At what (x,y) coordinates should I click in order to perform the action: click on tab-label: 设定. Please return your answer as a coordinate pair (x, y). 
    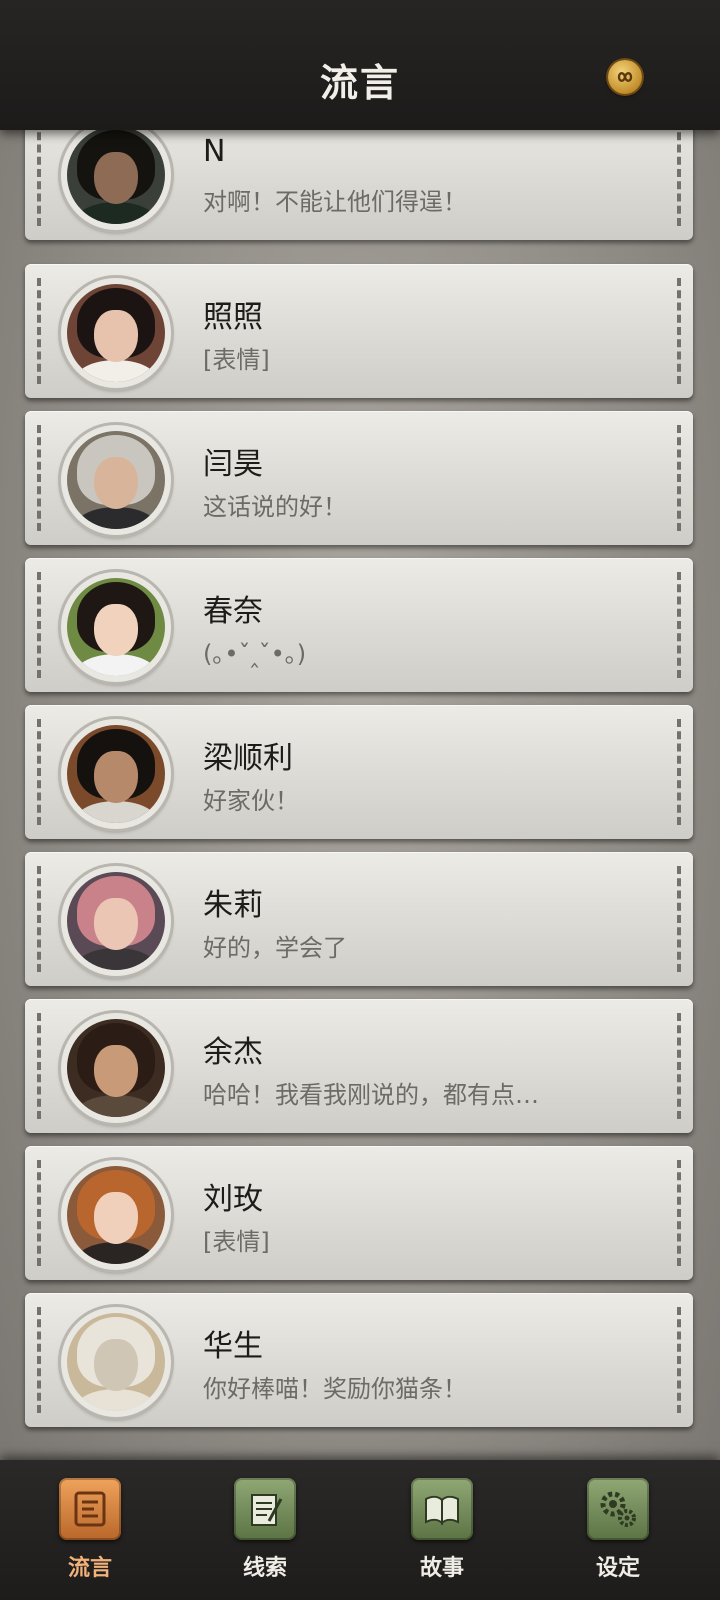
    Looking at the image, I should click on (617, 1568).